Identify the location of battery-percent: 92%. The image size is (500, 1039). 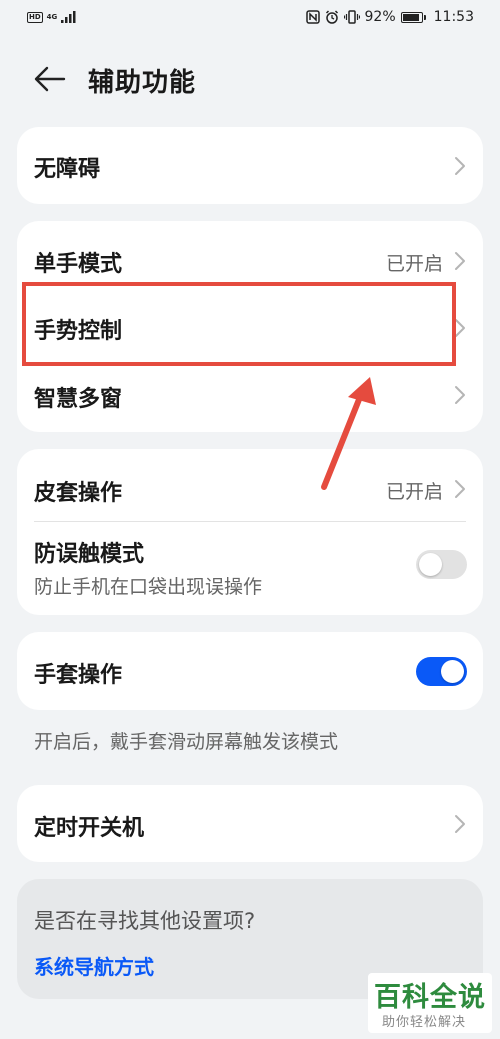
(380, 17).